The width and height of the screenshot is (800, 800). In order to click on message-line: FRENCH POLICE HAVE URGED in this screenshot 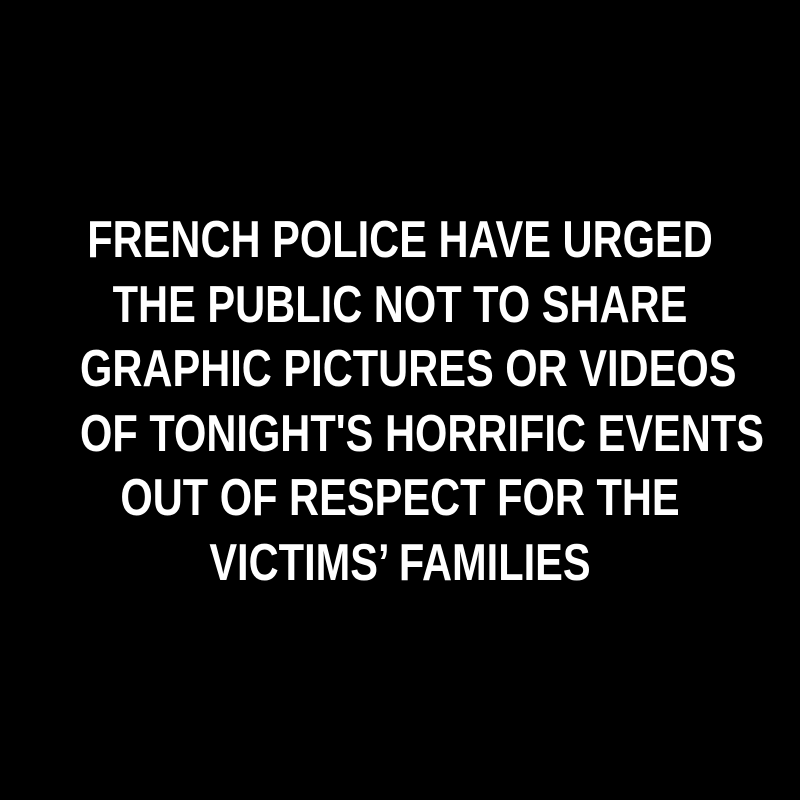, I will do `click(400, 240)`.